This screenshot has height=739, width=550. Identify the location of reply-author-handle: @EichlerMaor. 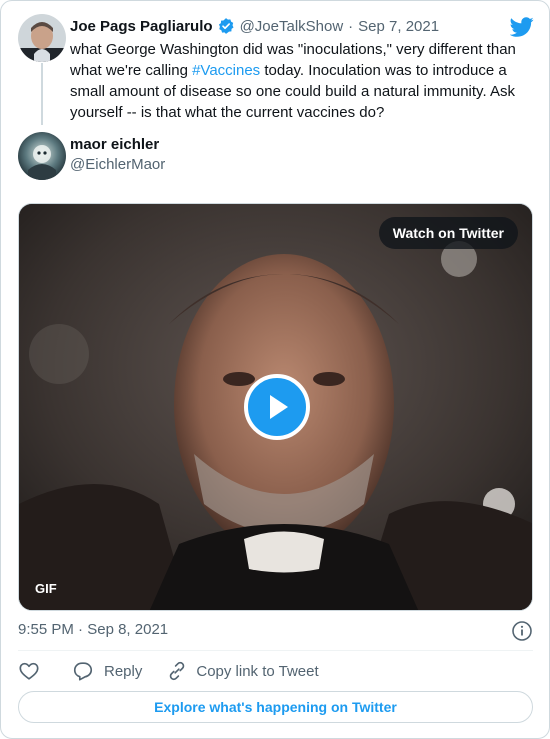
(117, 164).